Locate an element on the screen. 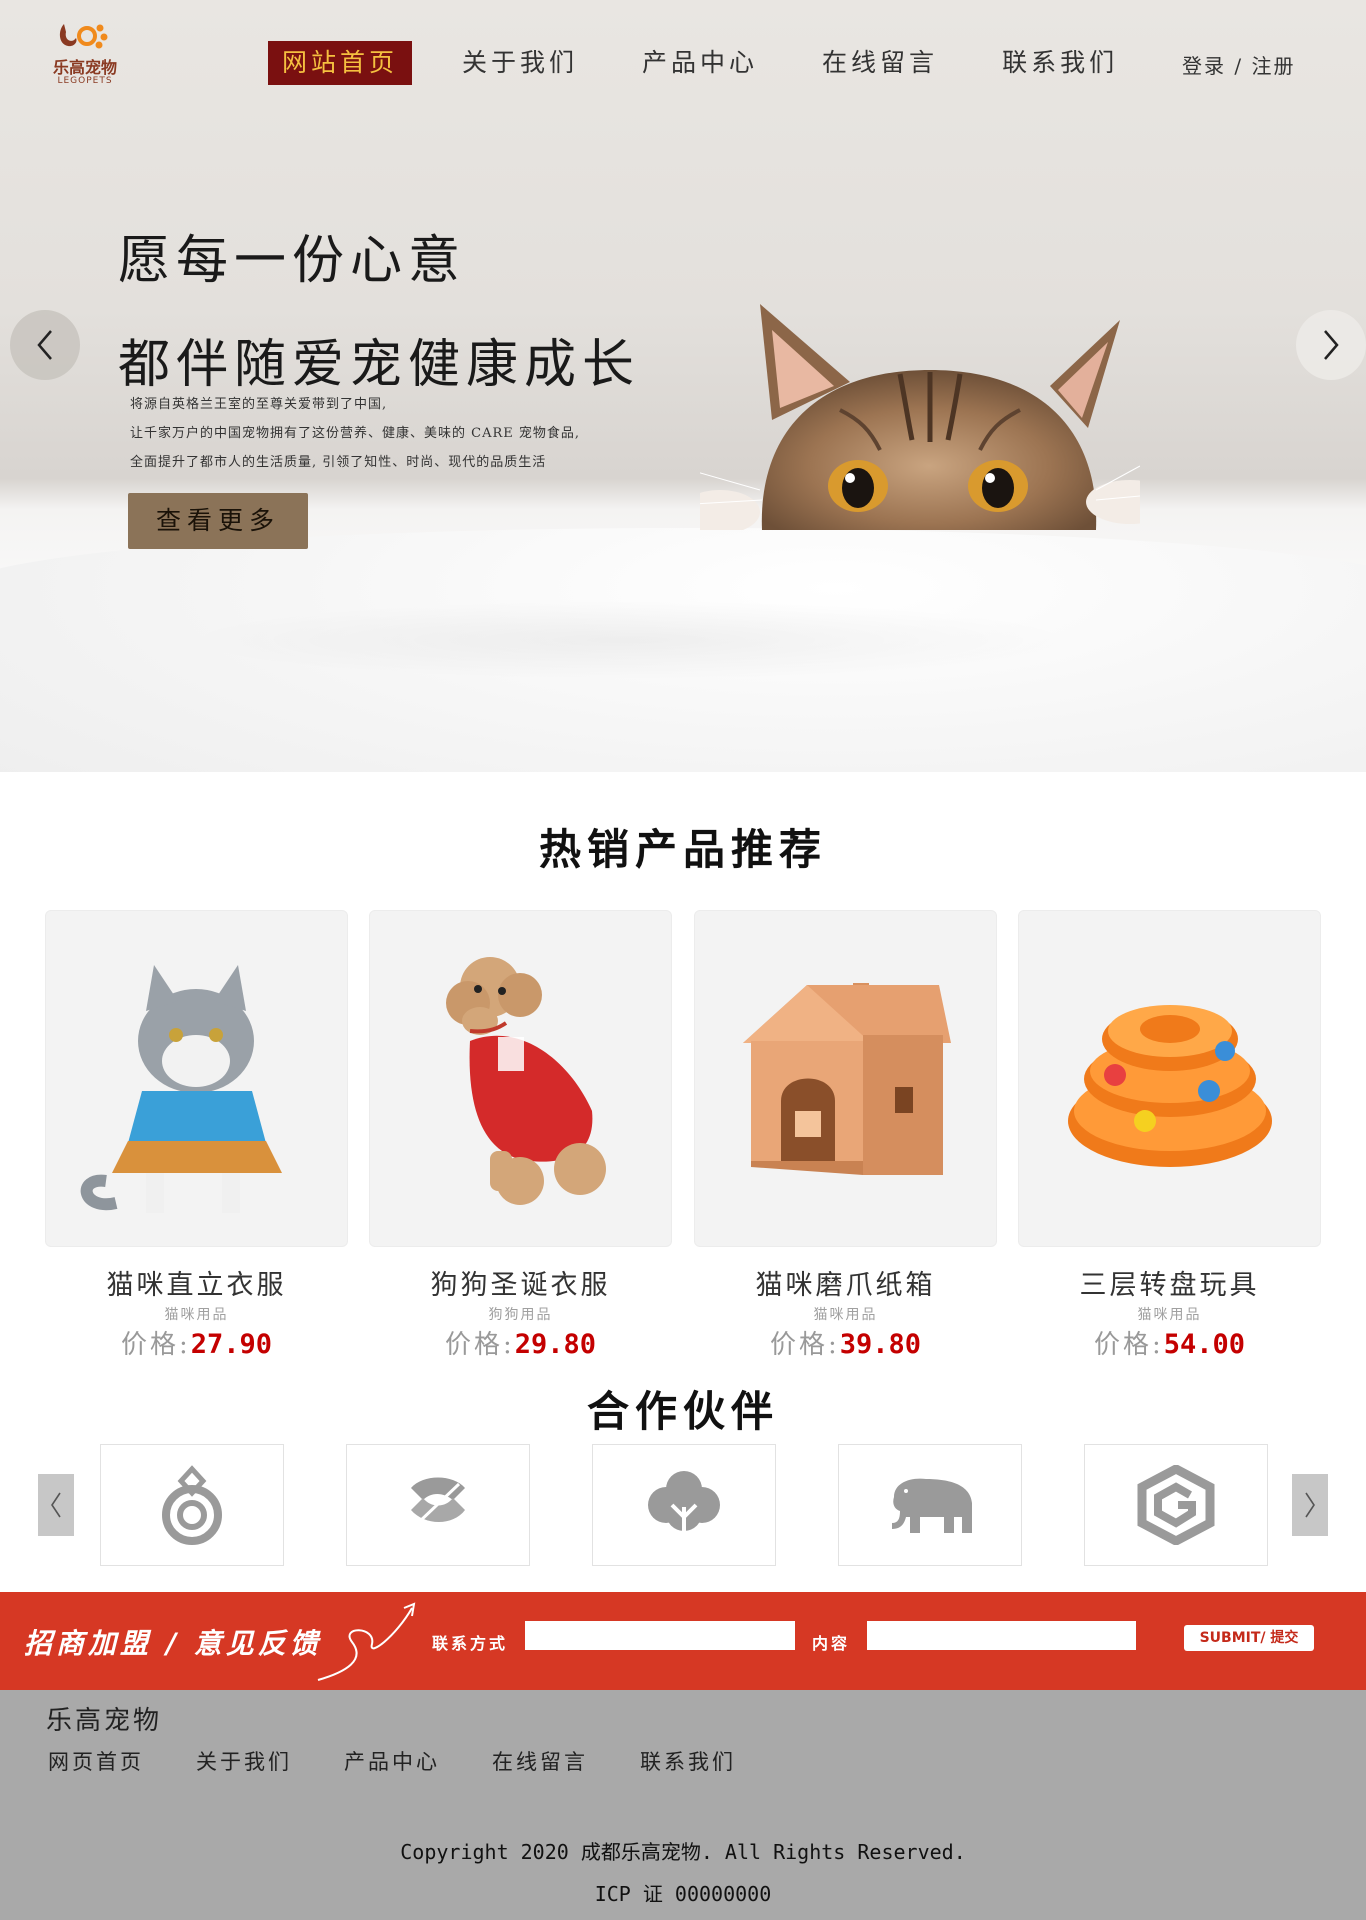 This screenshot has height=1920, width=1366. content-label: 内容 is located at coordinates (831, 1643).